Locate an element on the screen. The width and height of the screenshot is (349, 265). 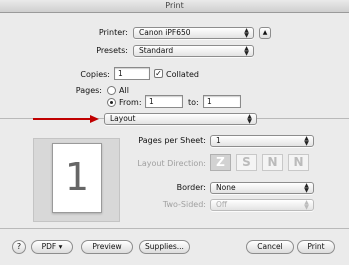
pages-all-label: All is located at coordinates (124, 90).